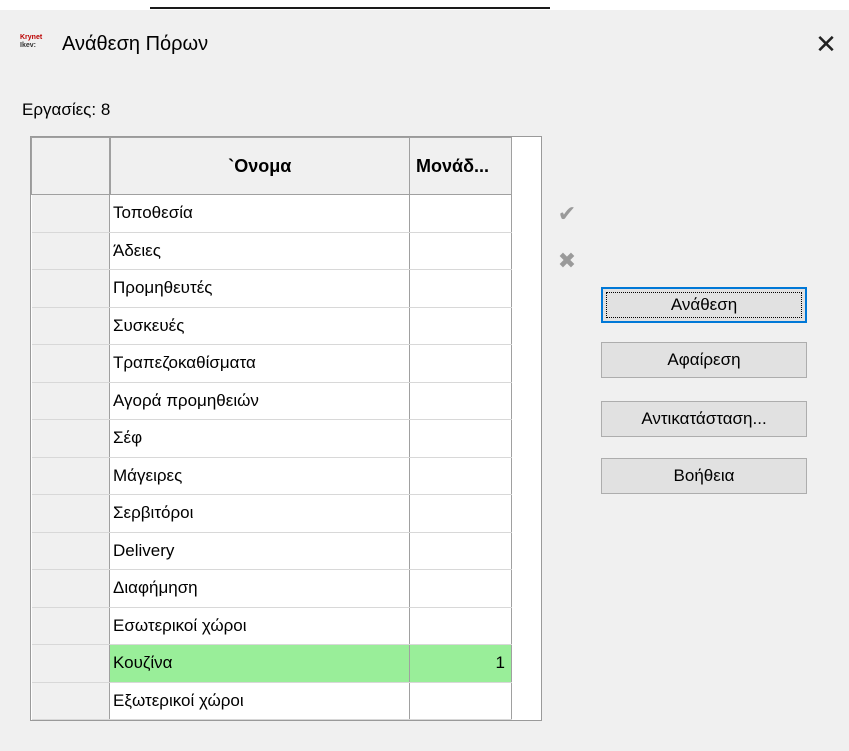 This screenshot has height=751, width=849. What do you see at coordinates (826, 44) in the screenshot?
I see `close-icon: ✕` at bounding box center [826, 44].